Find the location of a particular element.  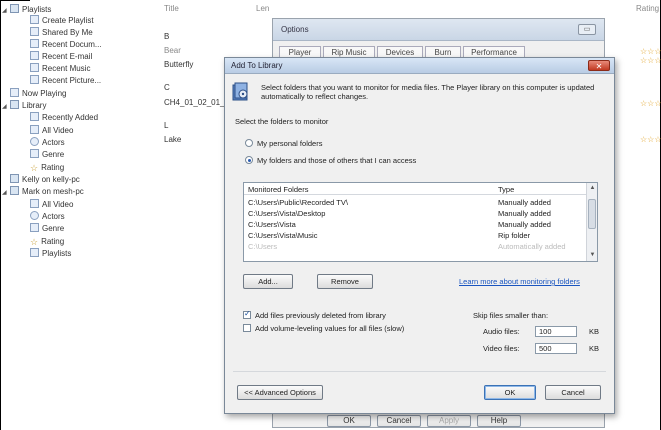

audio-size-input: 100 is located at coordinates (556, 331).